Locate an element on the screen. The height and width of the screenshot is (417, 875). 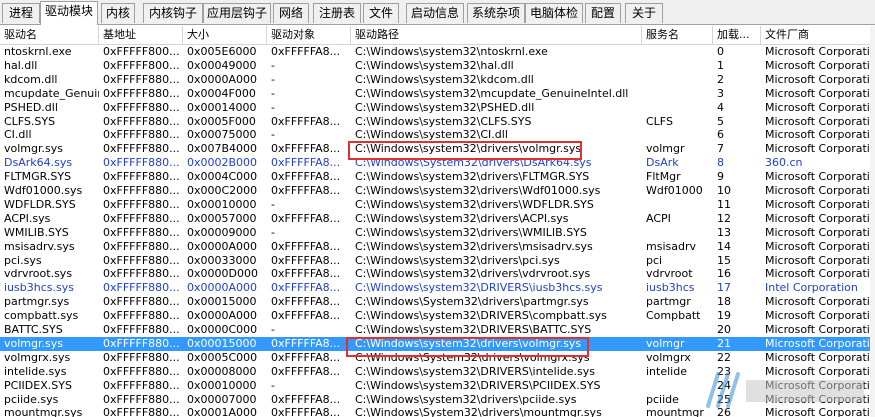
vertical-scrollbar is located at coordinates (872, 221).